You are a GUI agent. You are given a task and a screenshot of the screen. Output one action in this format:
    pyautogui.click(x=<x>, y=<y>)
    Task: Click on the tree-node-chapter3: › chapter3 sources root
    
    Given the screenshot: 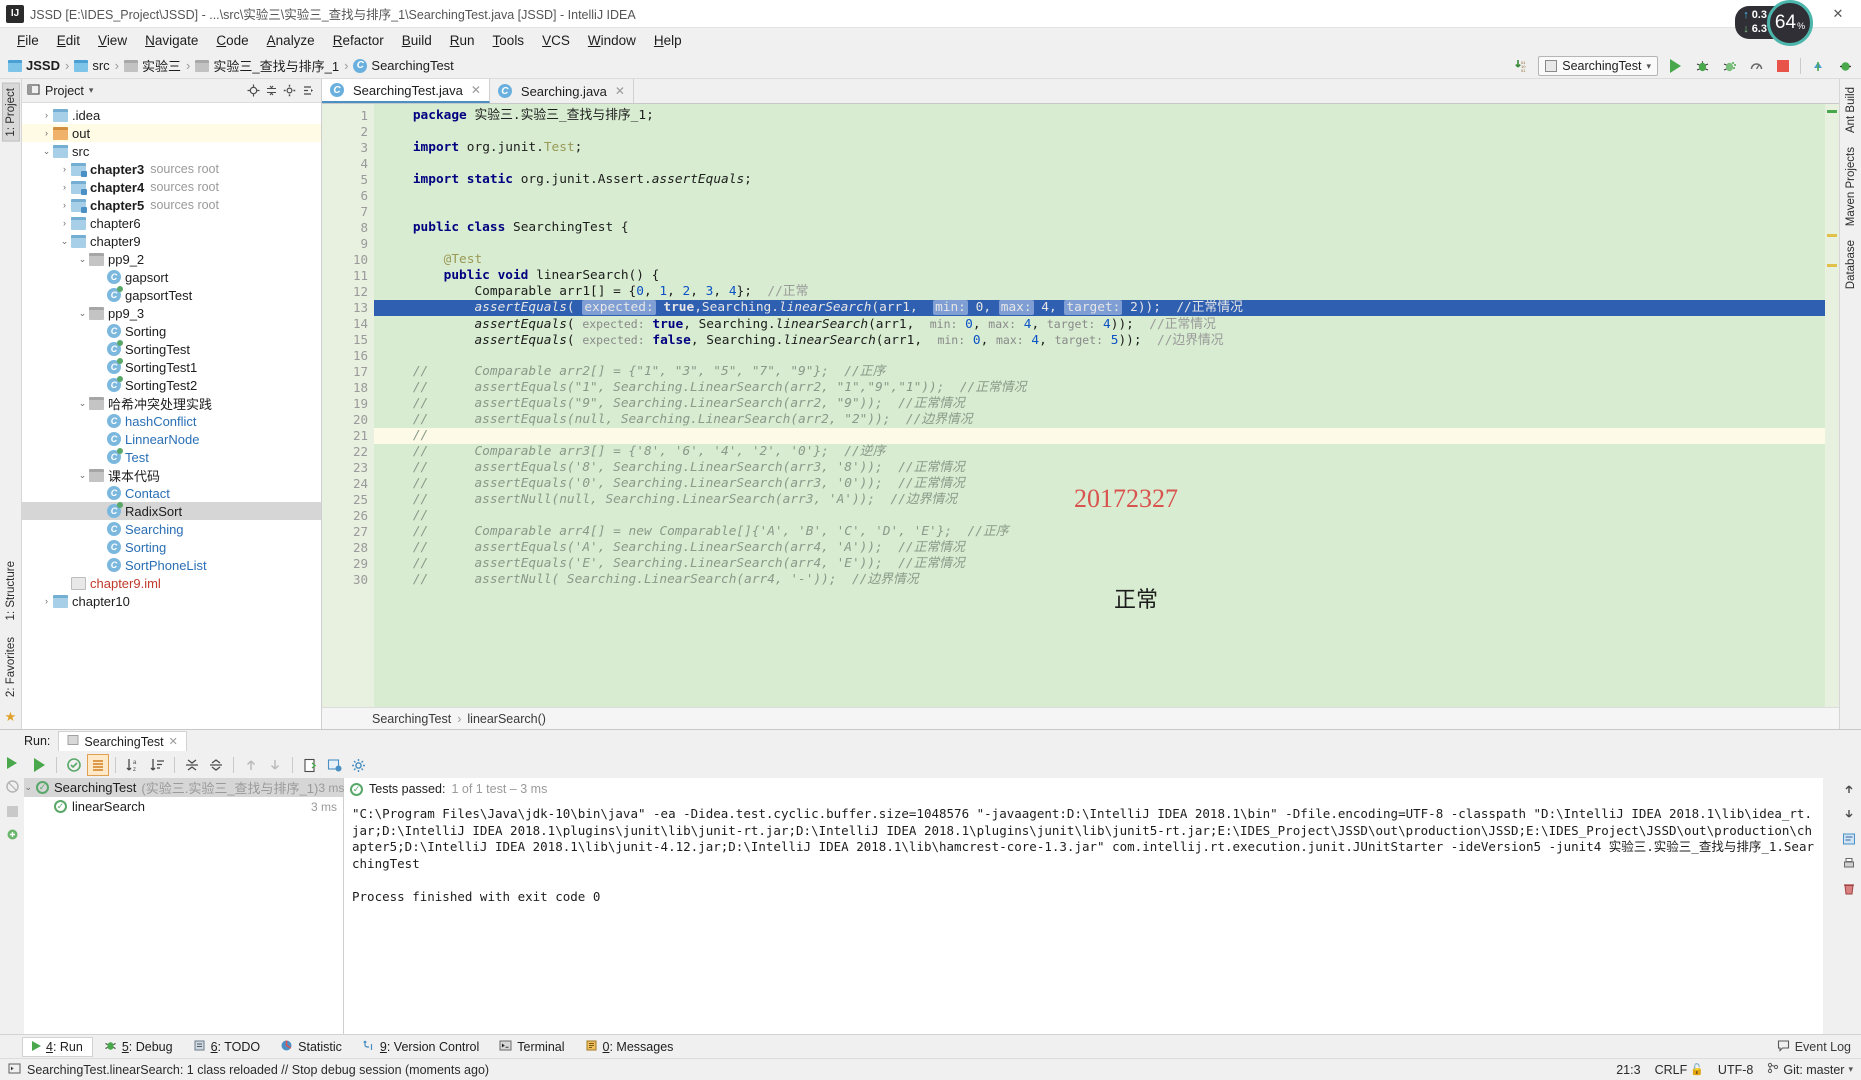 What is the action you would take?
    pyautogui.click(x=171, y=169)
    